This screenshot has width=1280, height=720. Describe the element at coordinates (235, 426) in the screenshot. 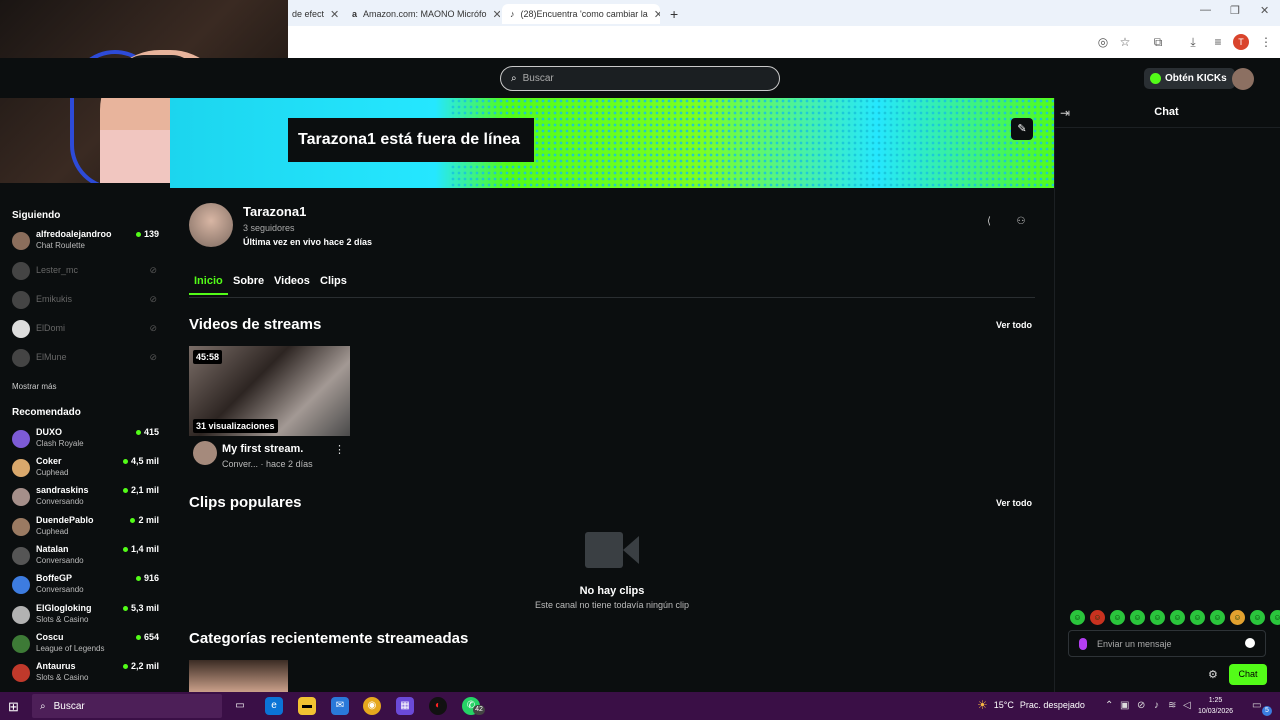

I see `video-views: 31 visualizaciones` at that location.